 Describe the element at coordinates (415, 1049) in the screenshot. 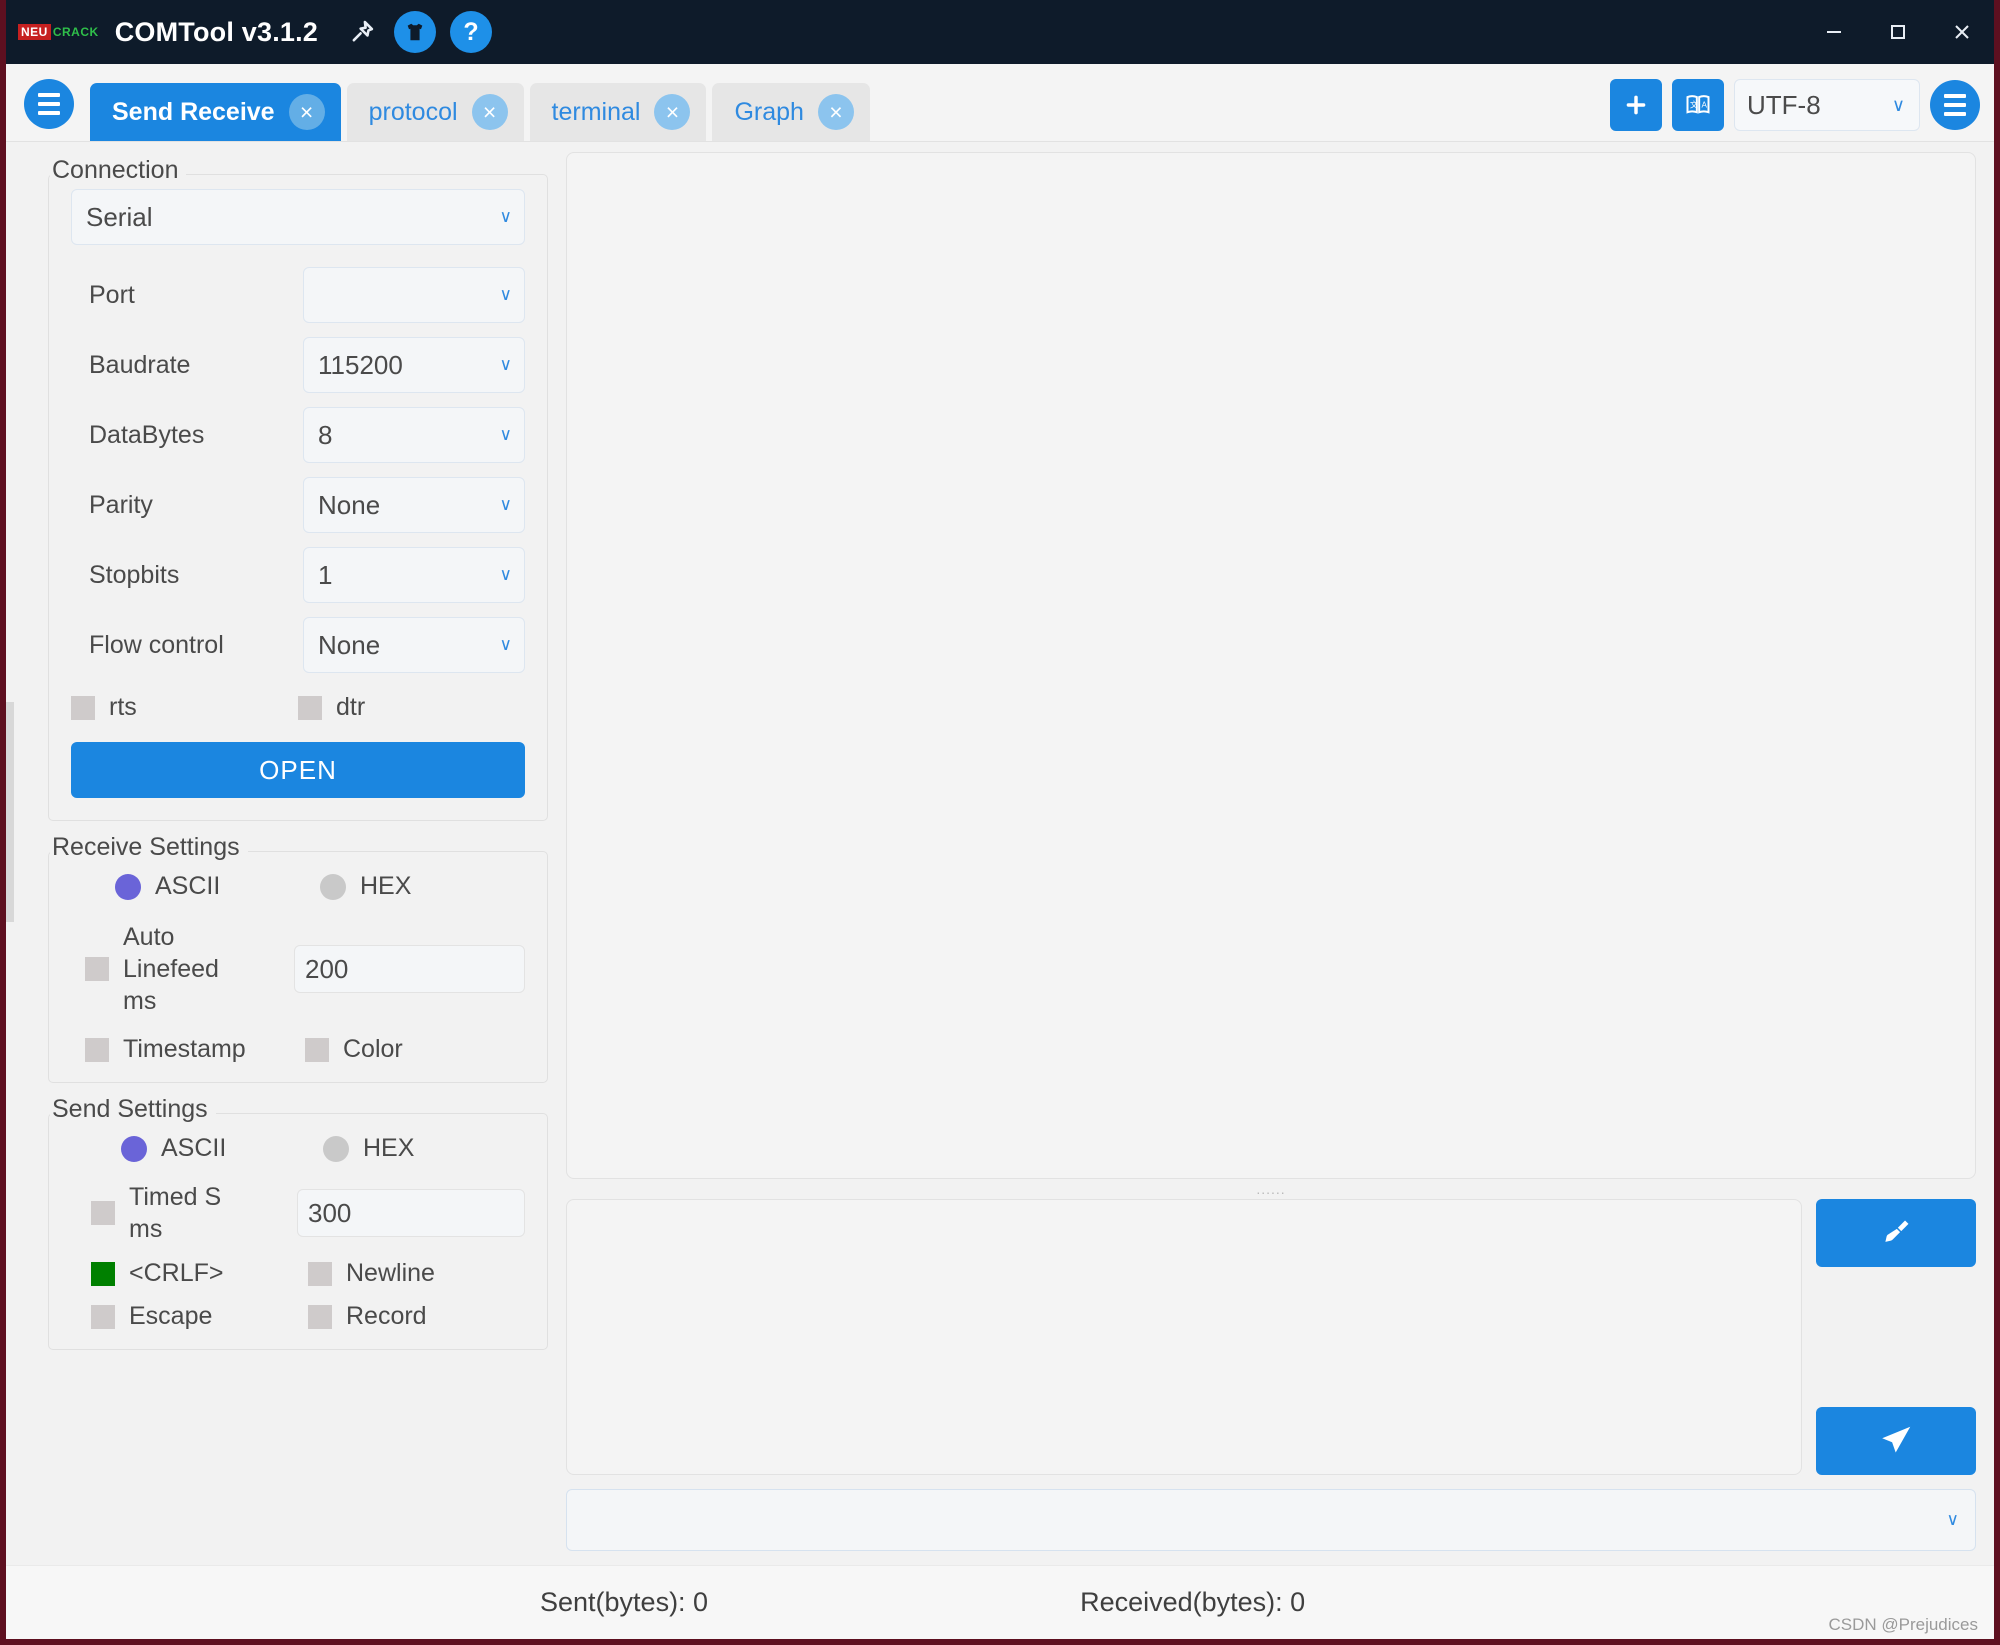

I see `color-checkbox-row: Color` at that location.